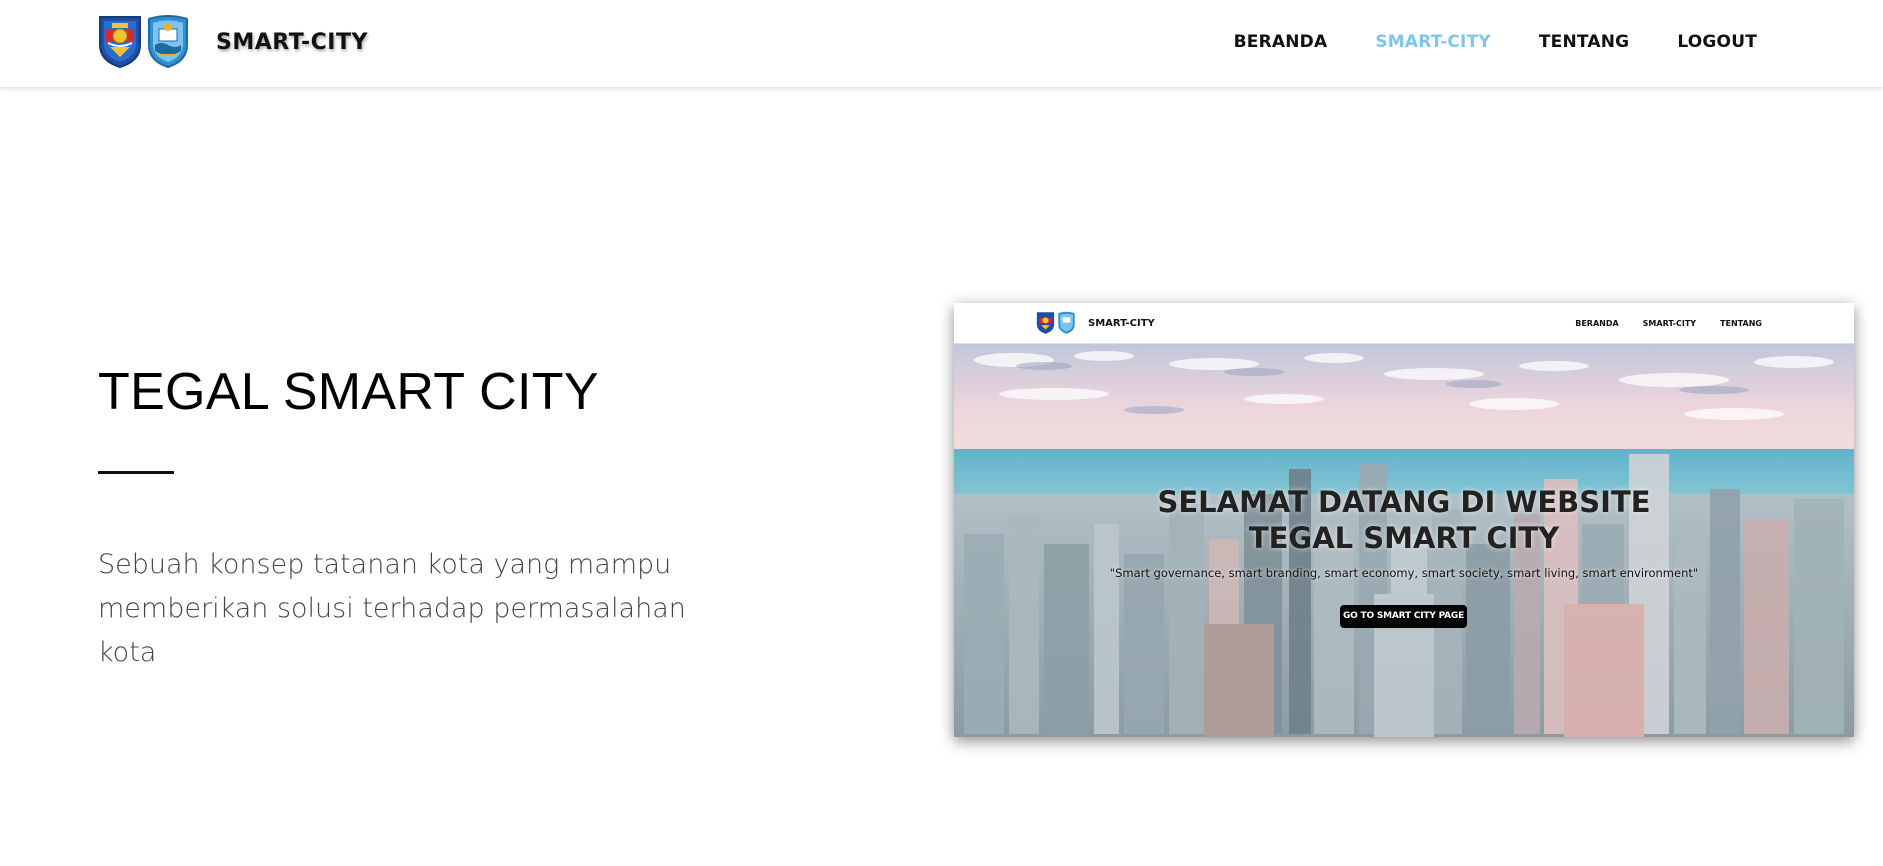 The image size is (1883, 866). I want to click on preview-nav-link-smart-city: SMART-CITY, so click(1669, 323).